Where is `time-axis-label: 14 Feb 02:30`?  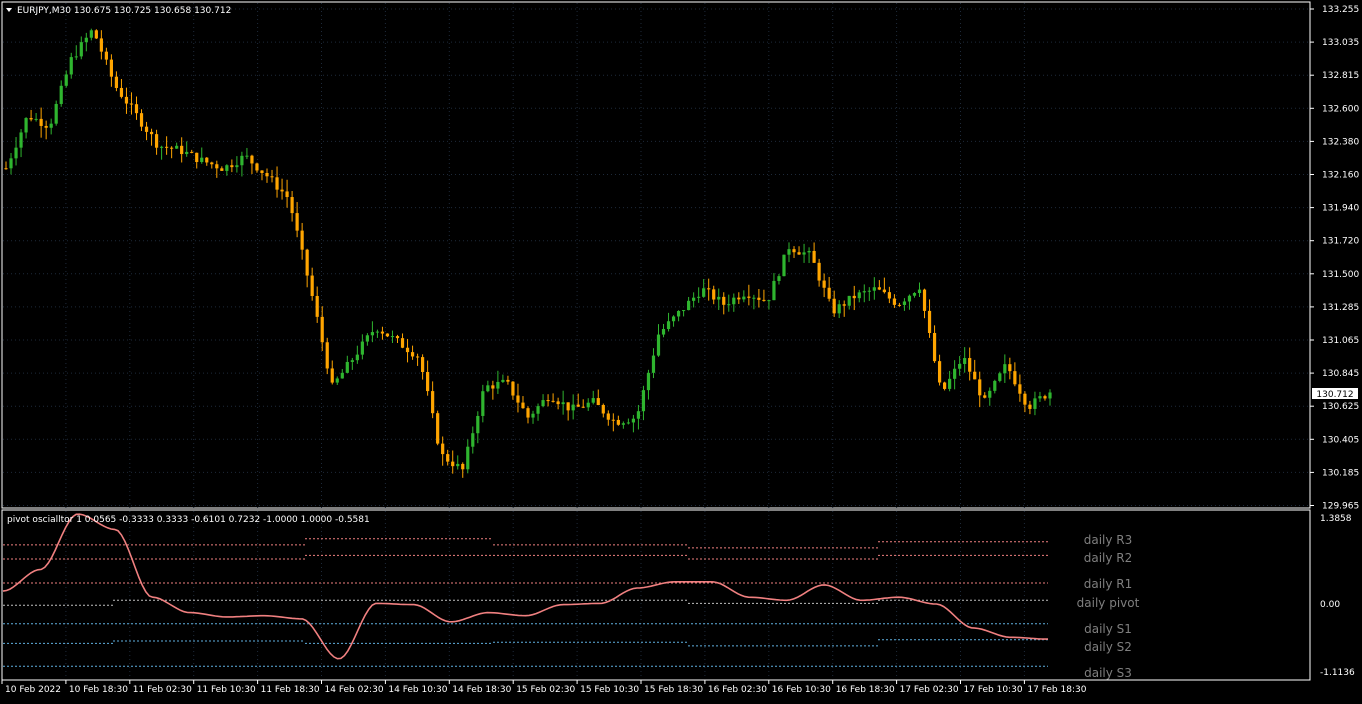
time-axis-label: 14 Feb 02:30 is located at coordinates (354, 690).